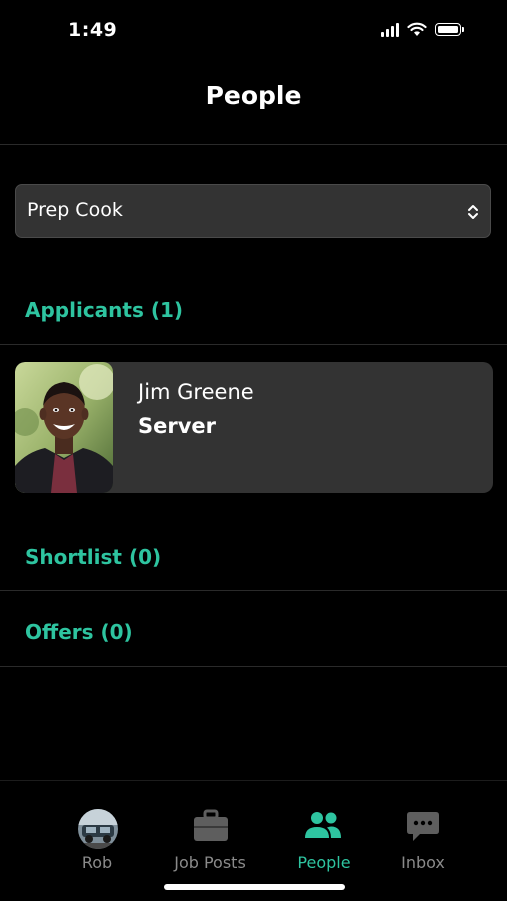 The height and width of the screenshot is (901, 507). What do you see at coordinates (75, 210) in the screenshot?
I see `job-selector-value: Prep Cook` at bounding box center [75, 210].